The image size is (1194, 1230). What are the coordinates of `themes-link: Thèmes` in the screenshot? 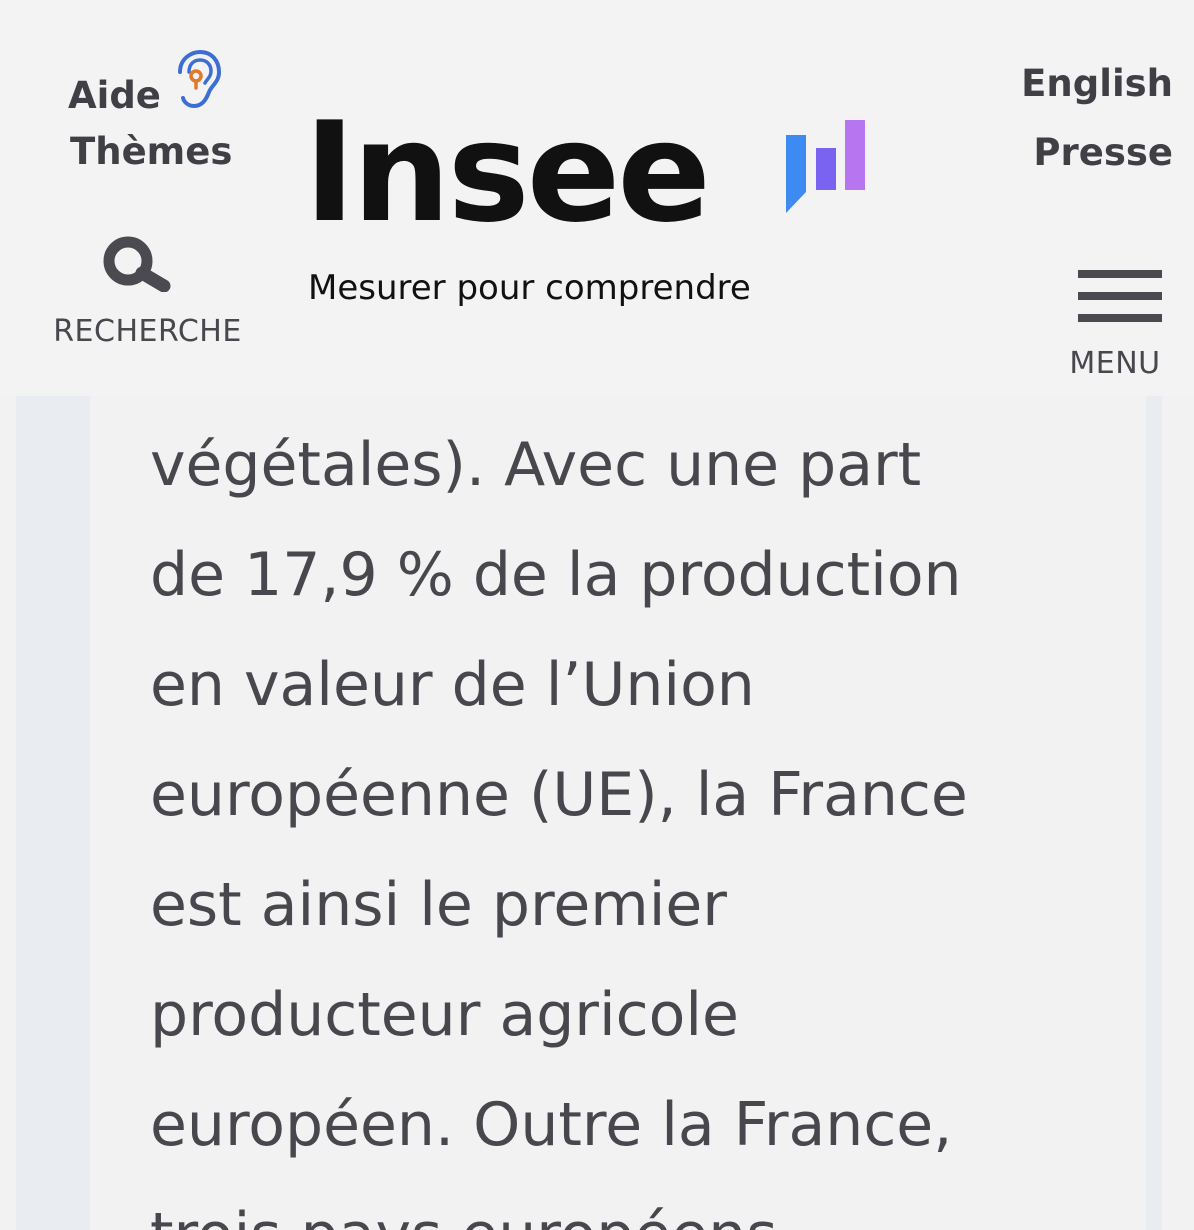 It's located at (151, 151).